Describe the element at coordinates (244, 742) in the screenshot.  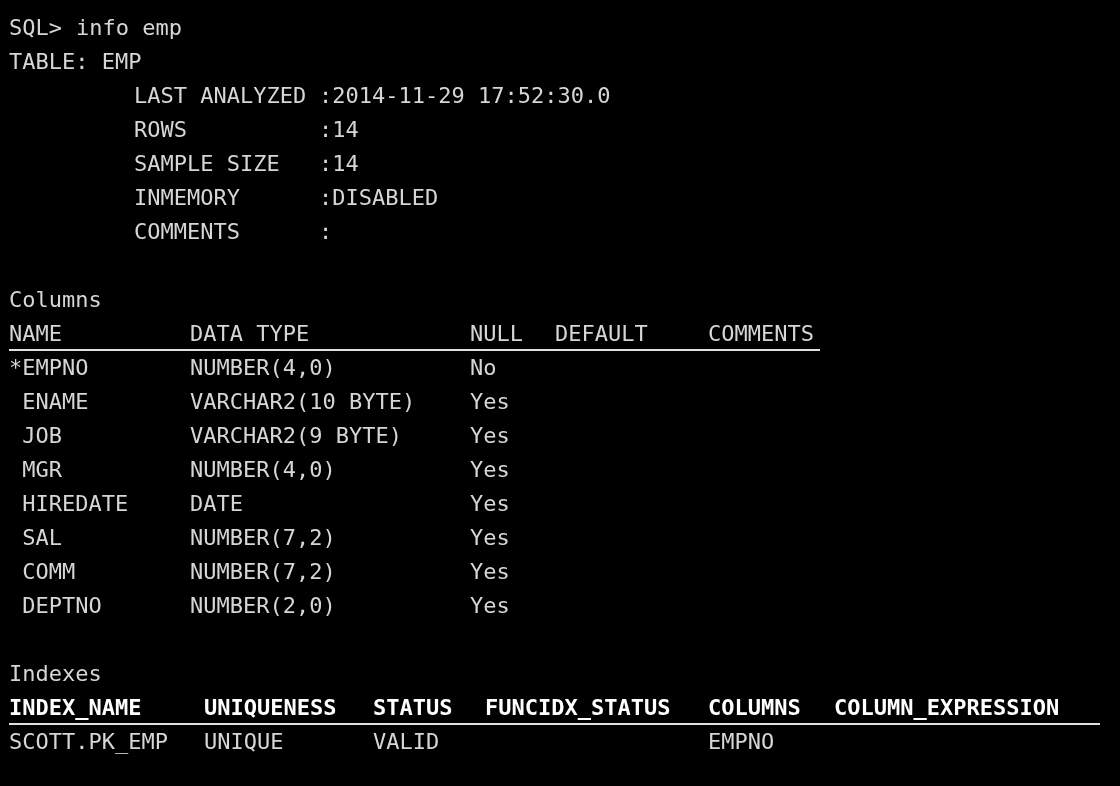
I see `table-cell-text: UNIQUE` at that location.